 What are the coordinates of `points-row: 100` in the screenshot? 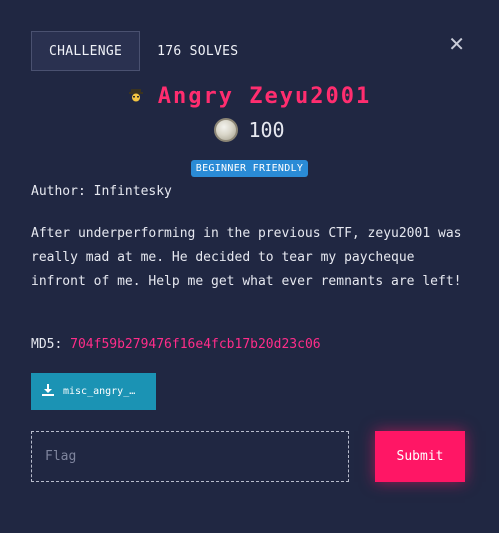 It's located at (249, 130).